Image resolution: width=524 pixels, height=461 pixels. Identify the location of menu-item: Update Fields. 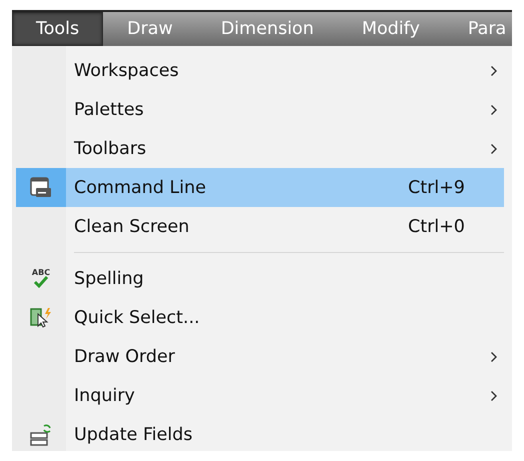
(260, 433).